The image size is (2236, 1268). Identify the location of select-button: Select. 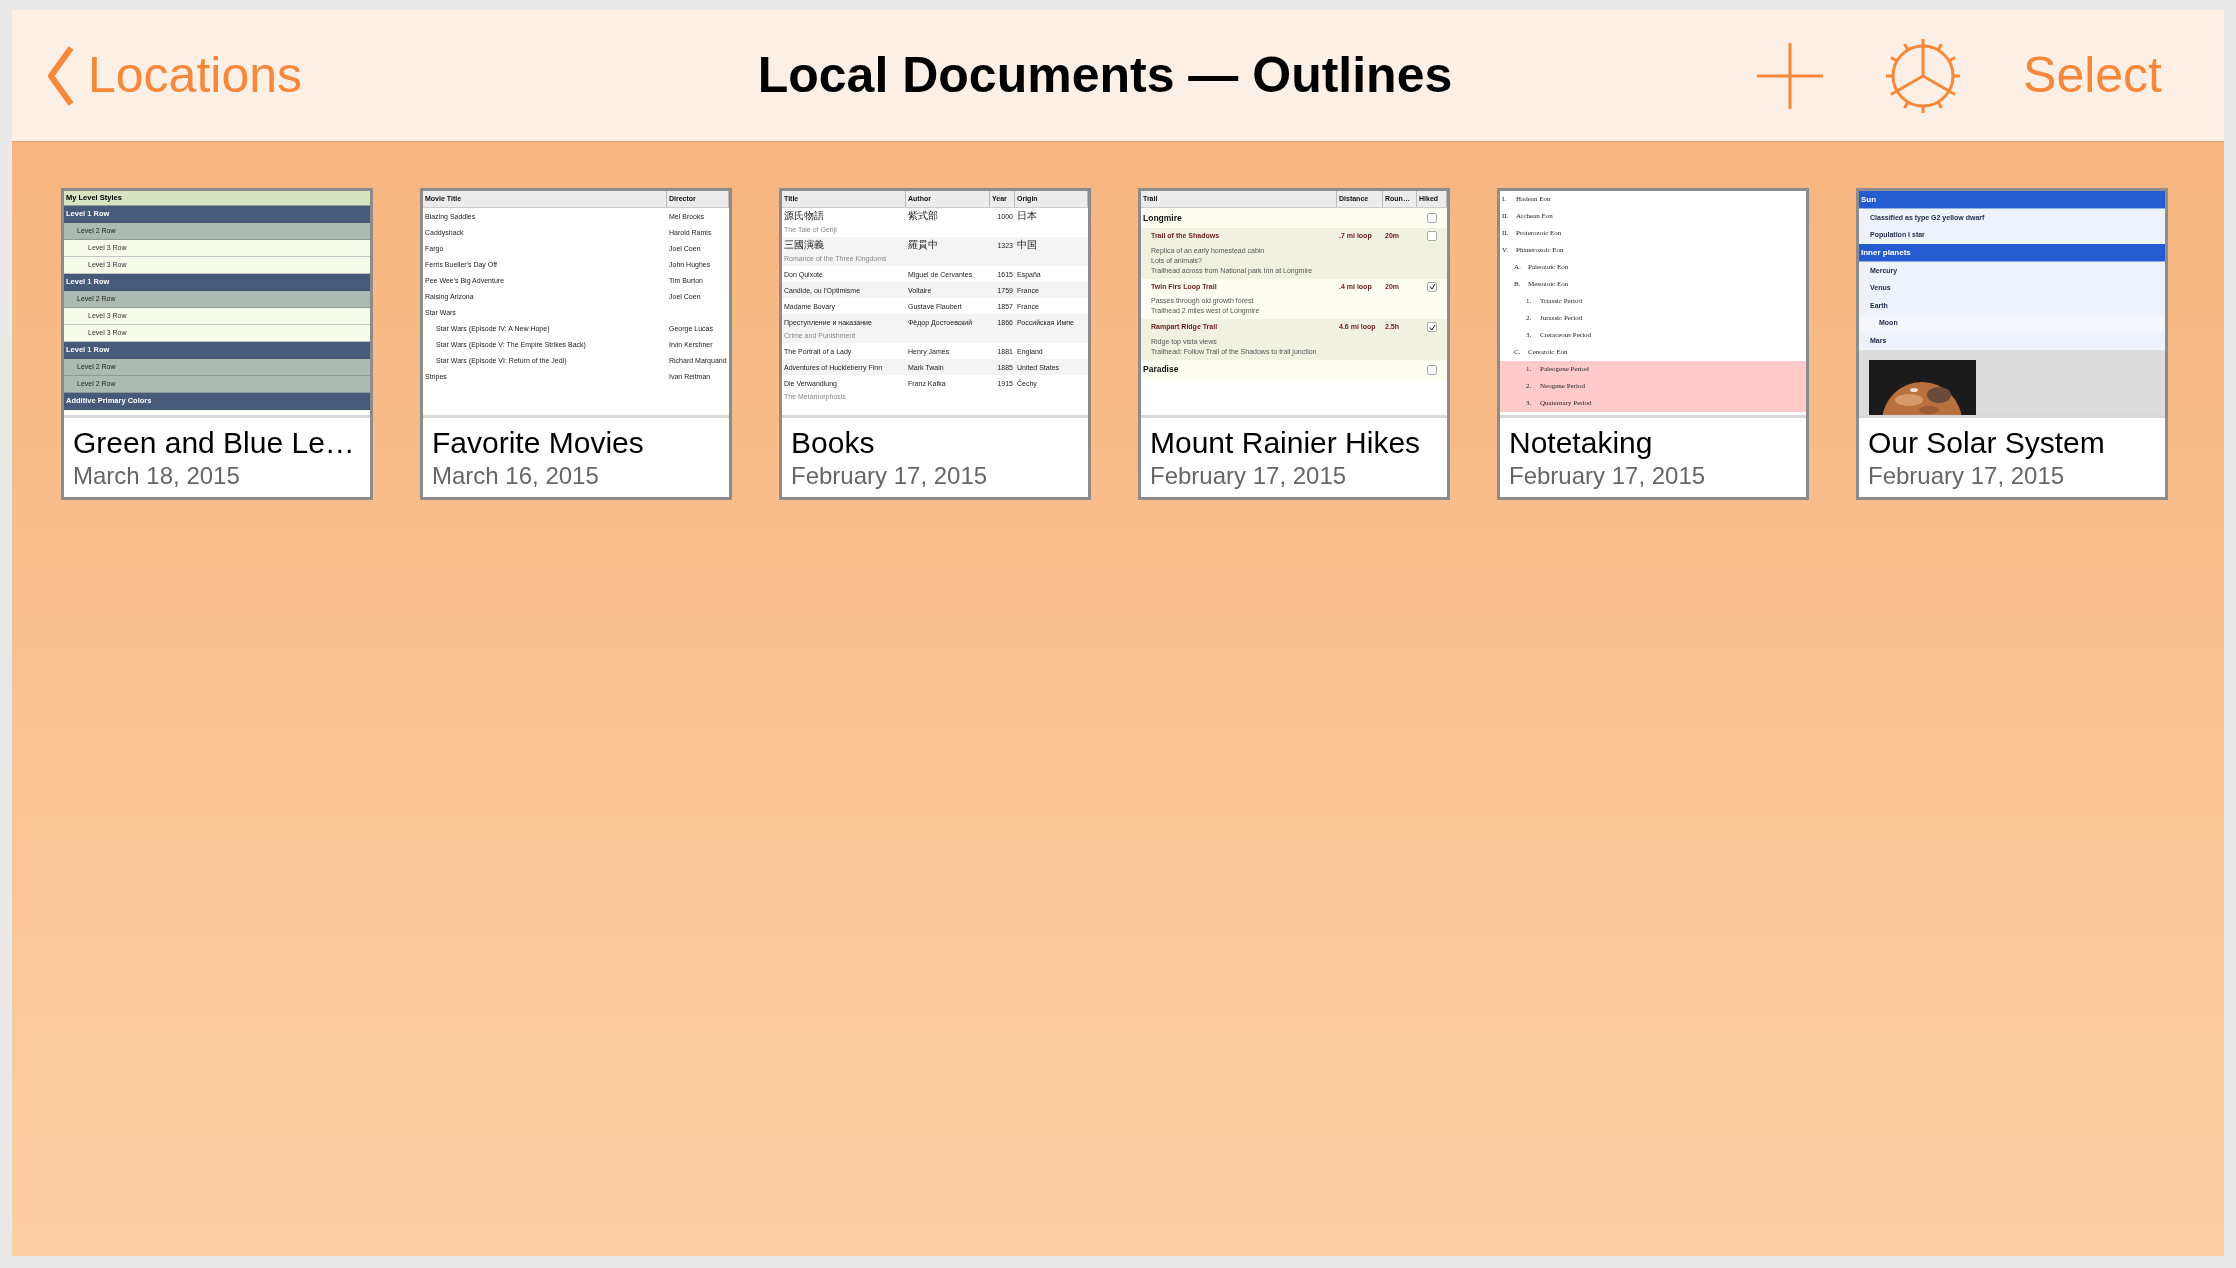
(2092, 75).